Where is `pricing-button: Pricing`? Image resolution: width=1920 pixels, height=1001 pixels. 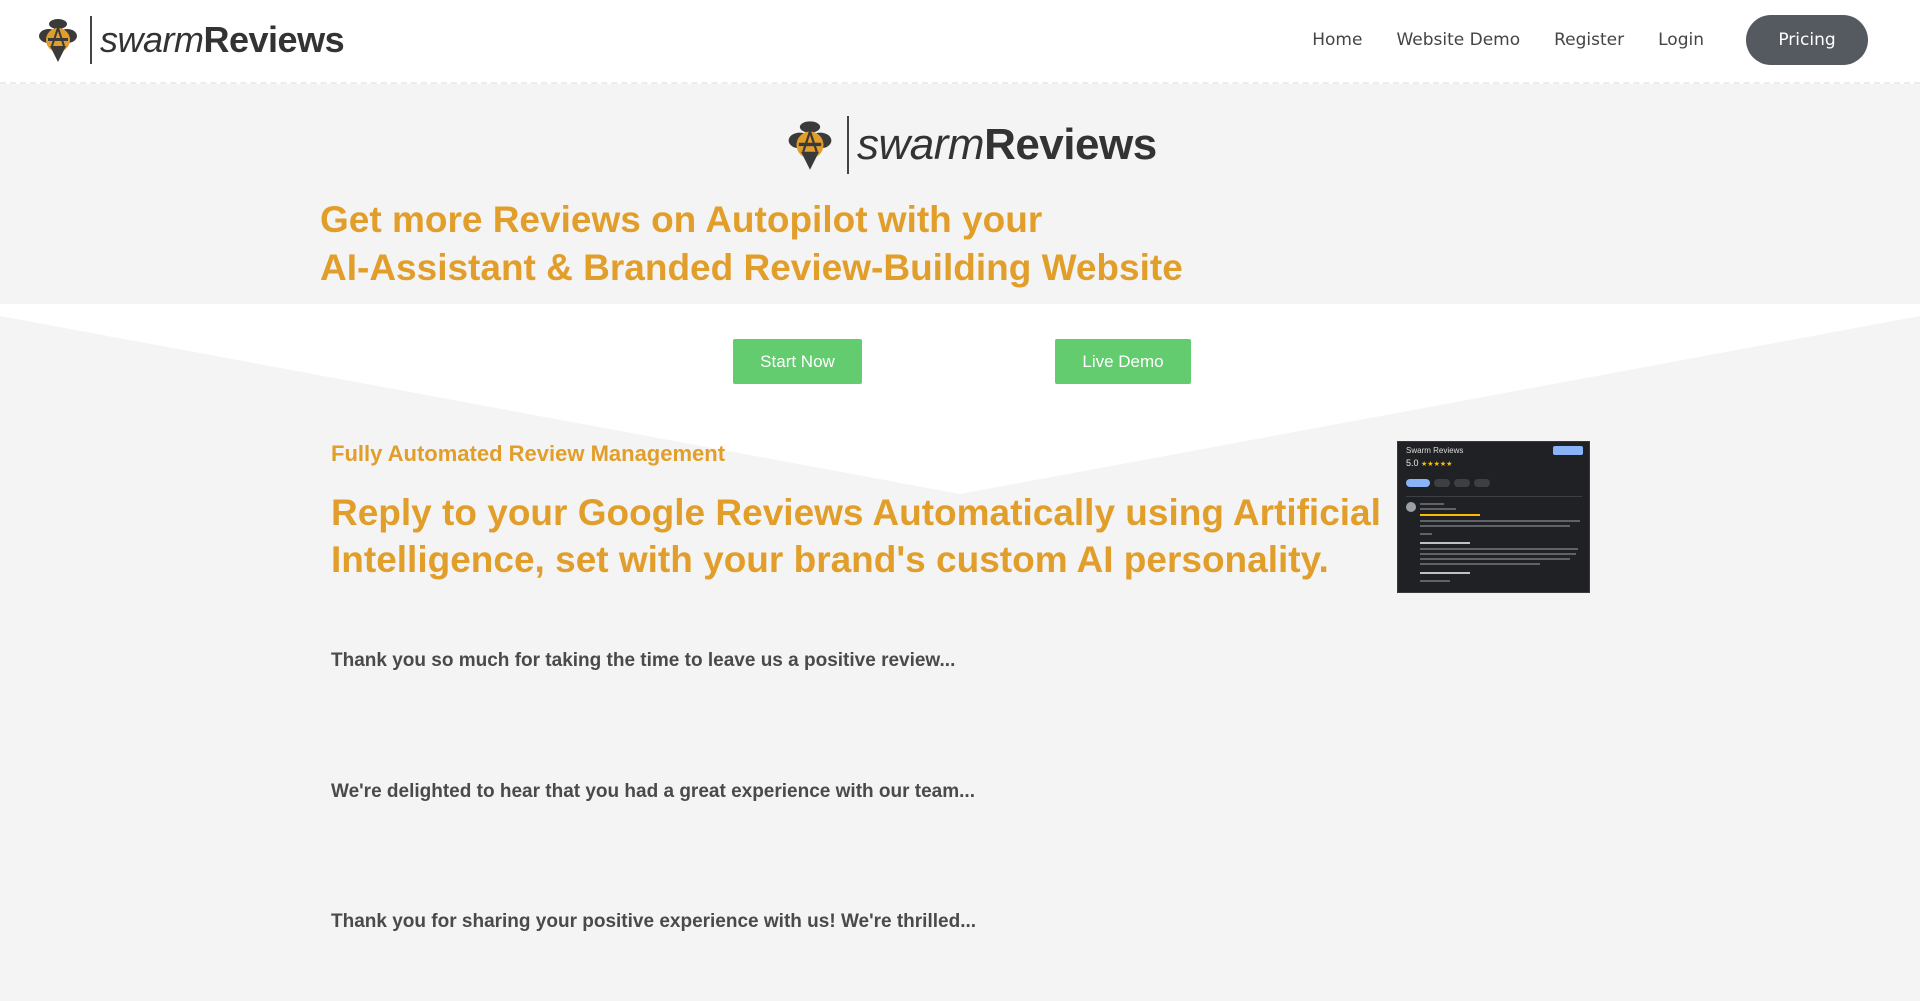
pricing-button: Pricing is located at coordinates (1807, 40).